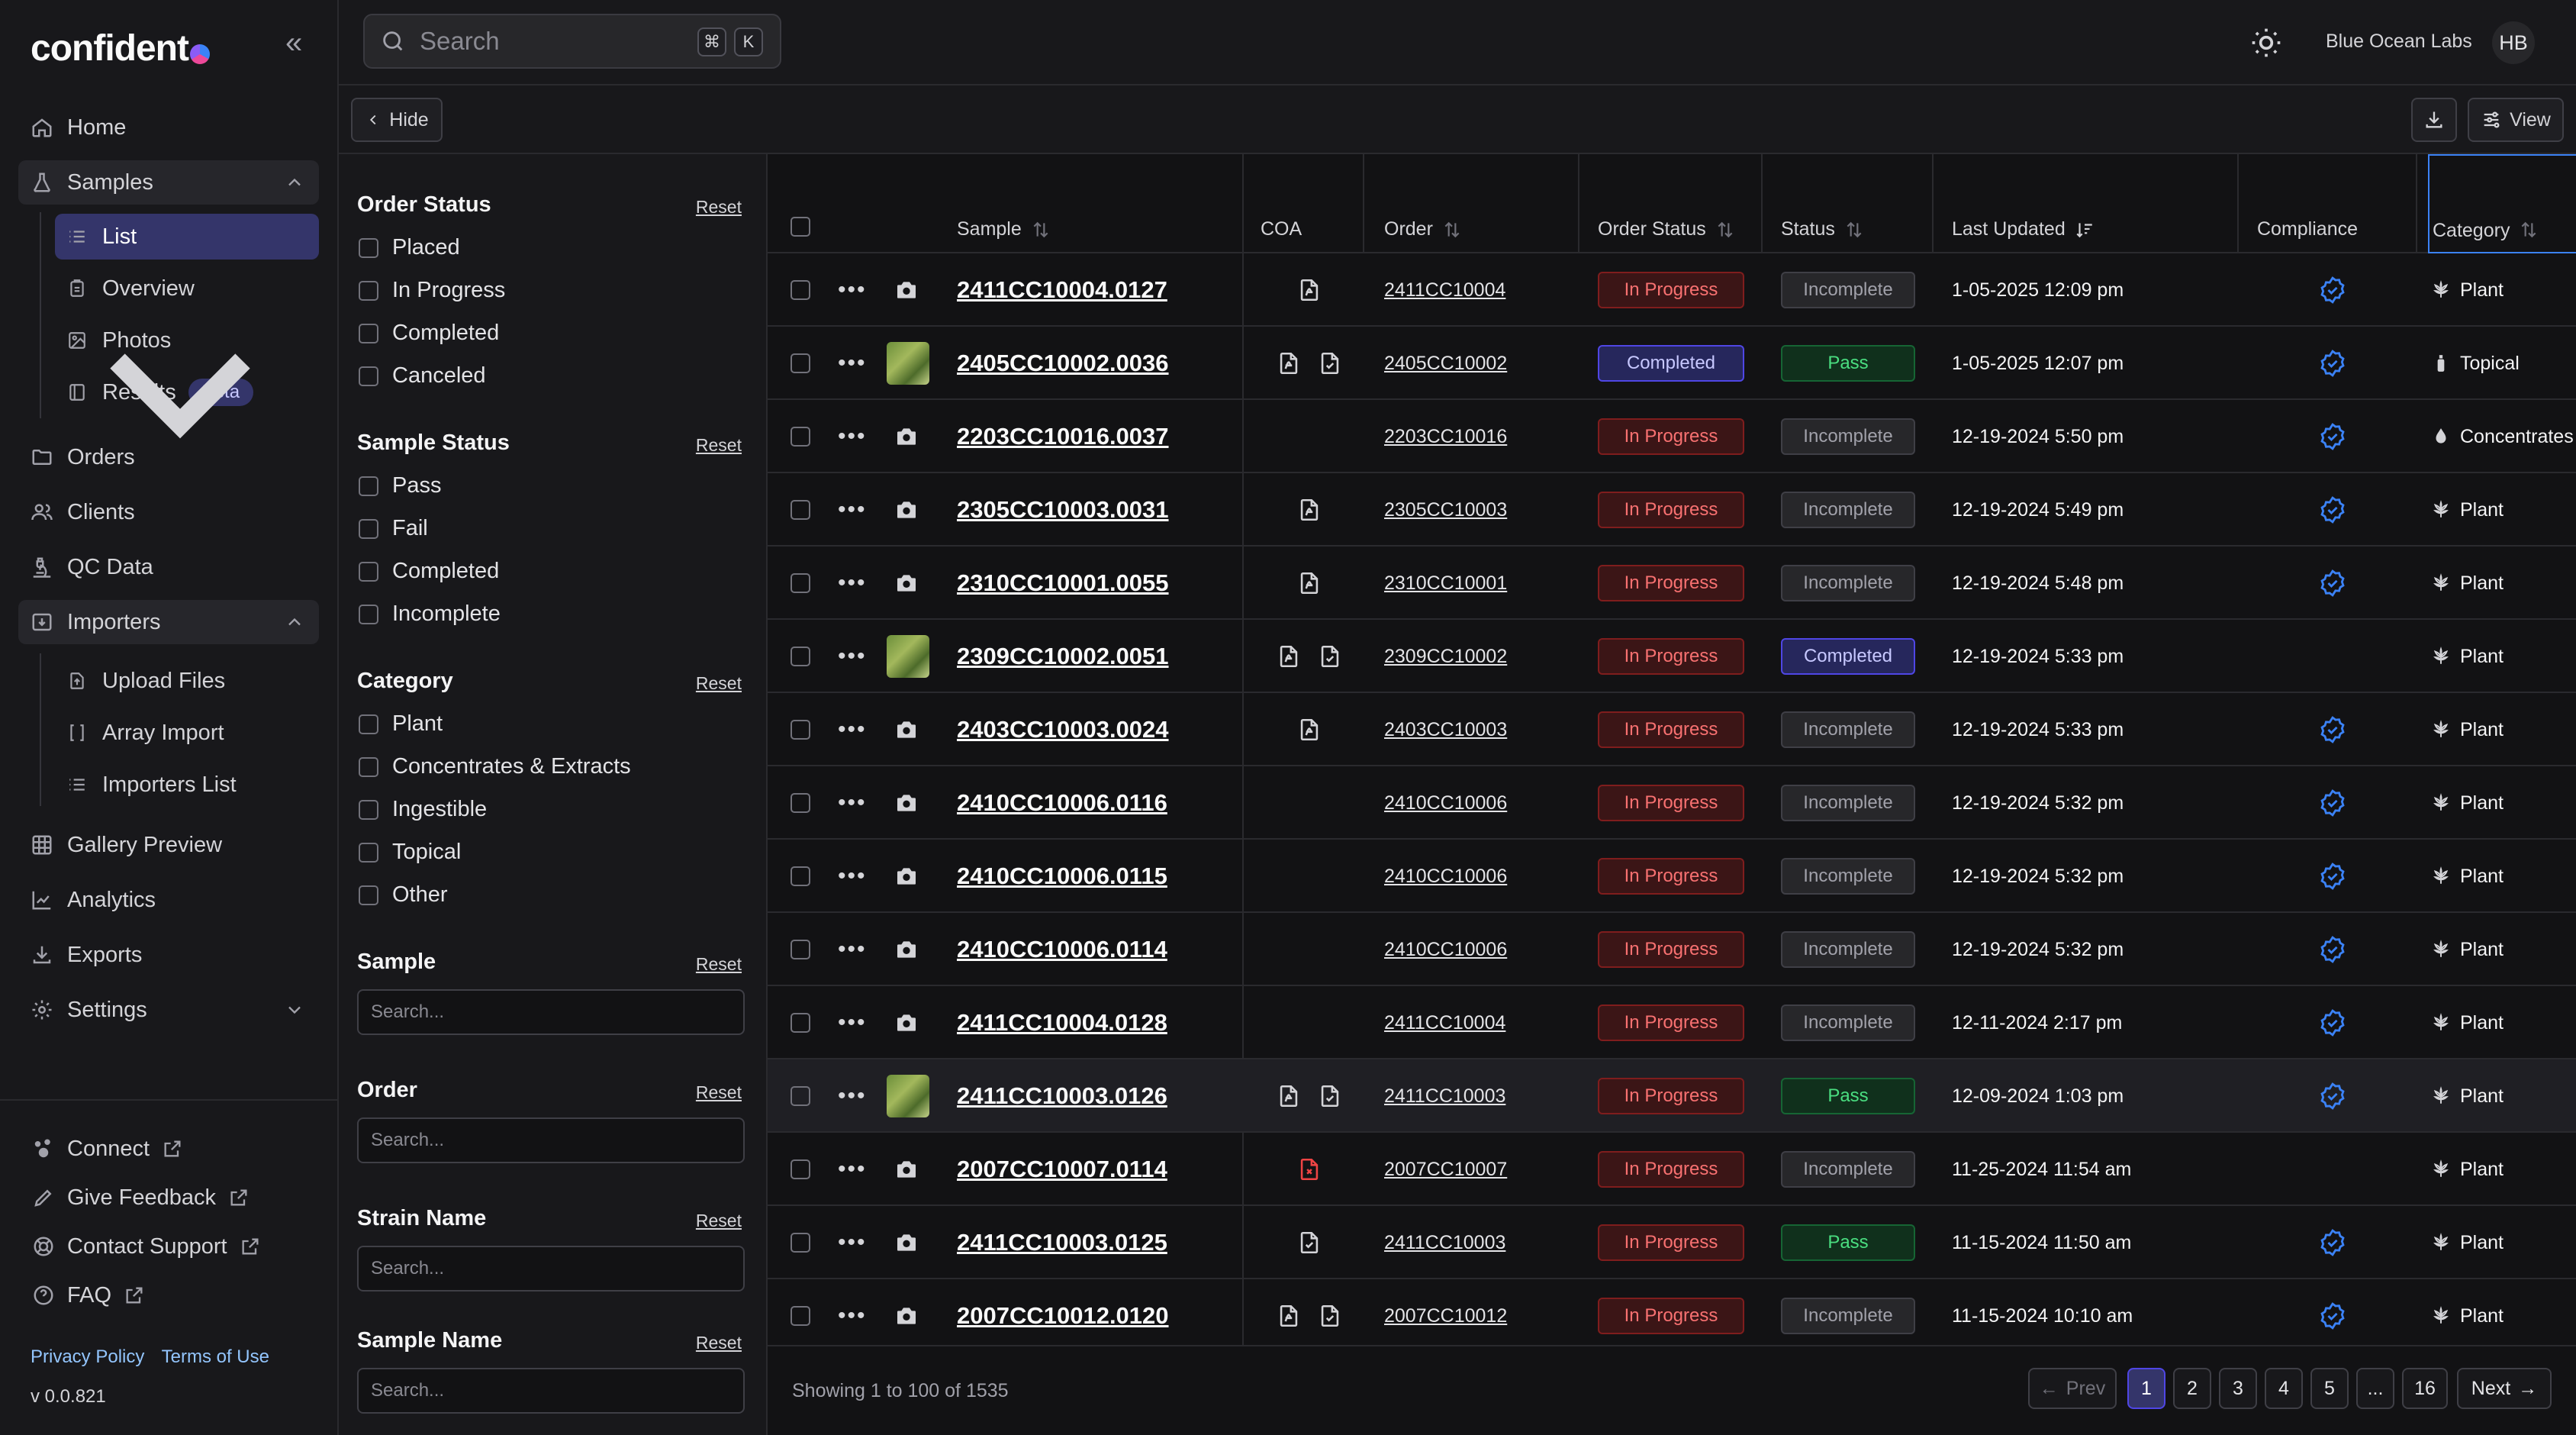  Describe the element at coordinates (719, 1343) in the screenshot. I see `reset-sample-name-link: Reset` at that location.